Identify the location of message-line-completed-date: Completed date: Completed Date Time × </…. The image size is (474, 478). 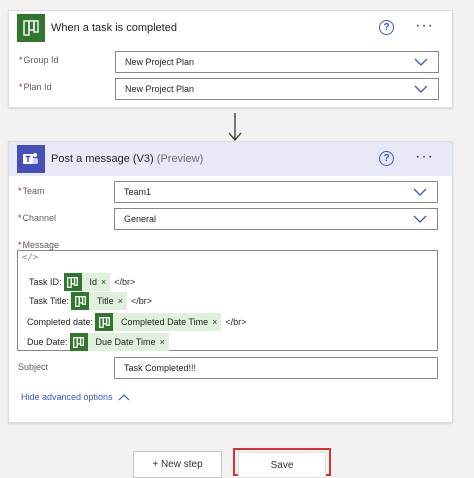
(136, 322).